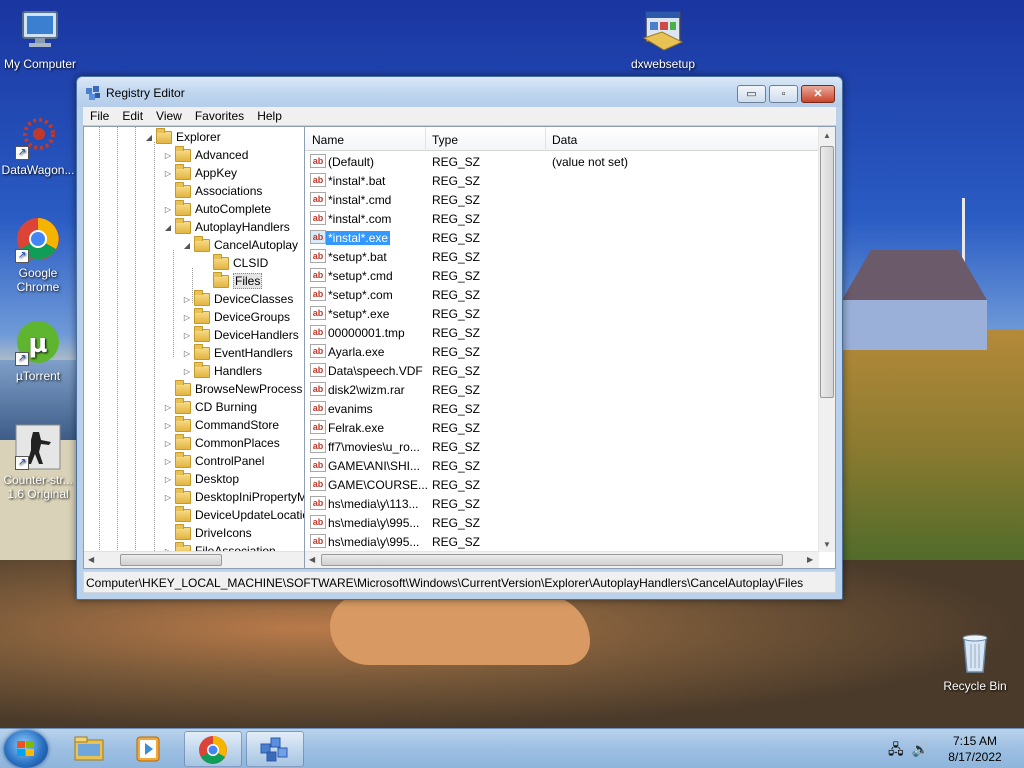 This screenshot has height=768, width=1024. Describe the element at coordinates (221, 442) in the screenshot. I see `tree-node-commonplaces: ▷ CommonPlaces` at that location.